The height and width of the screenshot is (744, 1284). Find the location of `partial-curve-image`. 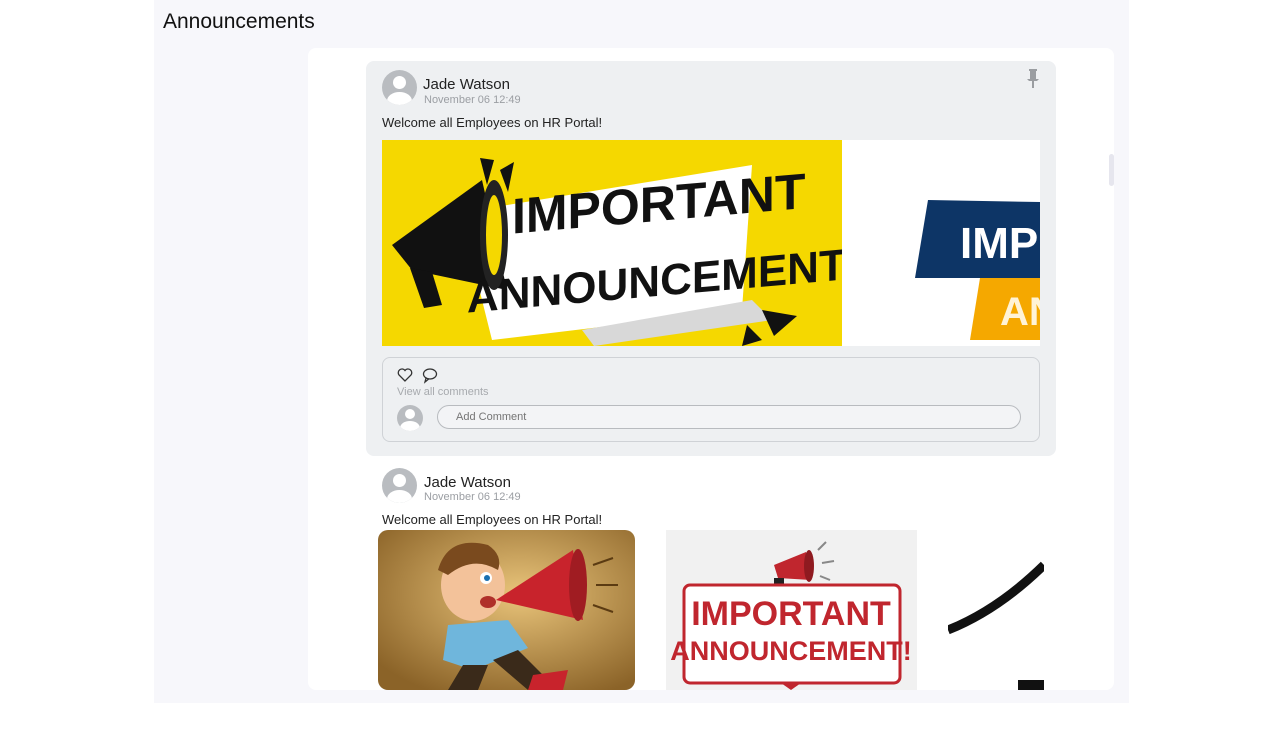

partial-curve-image is located at coordinates (996, 610).